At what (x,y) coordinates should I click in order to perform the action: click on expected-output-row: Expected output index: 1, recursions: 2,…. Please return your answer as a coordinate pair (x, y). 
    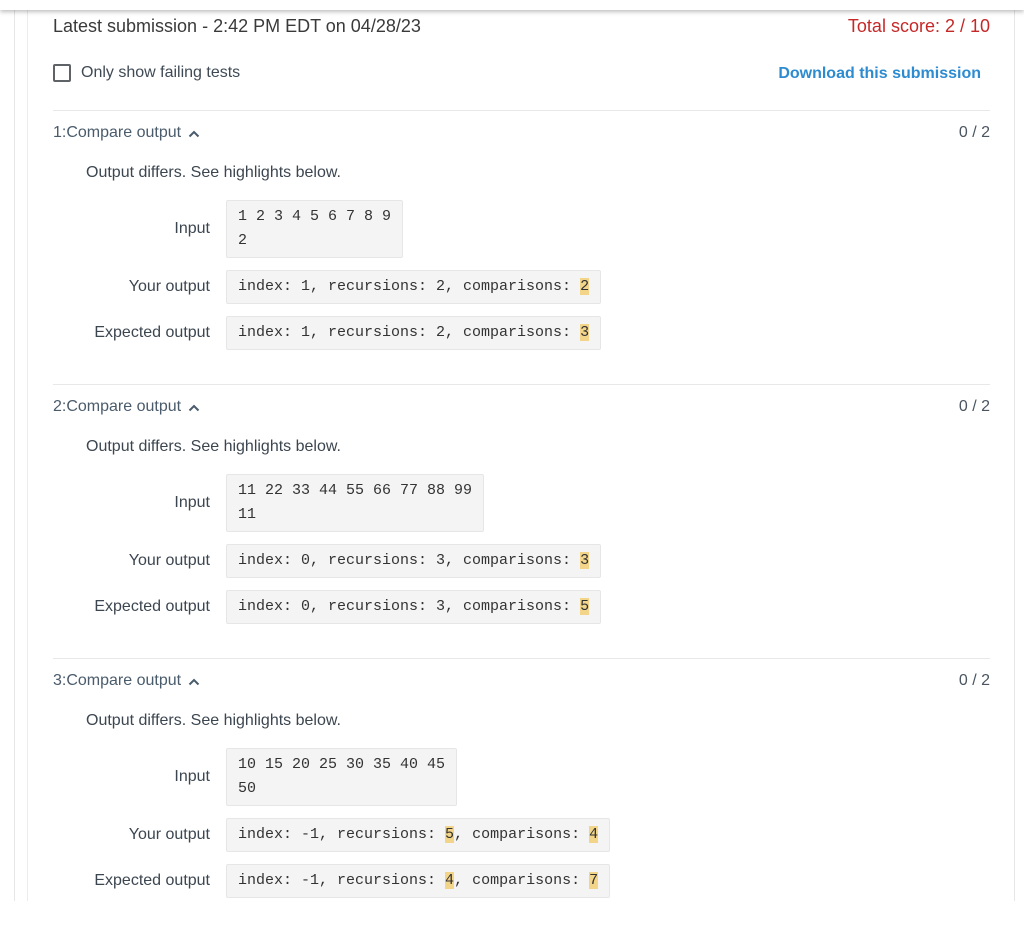
    Looking at the image, I should click on (521, 333).